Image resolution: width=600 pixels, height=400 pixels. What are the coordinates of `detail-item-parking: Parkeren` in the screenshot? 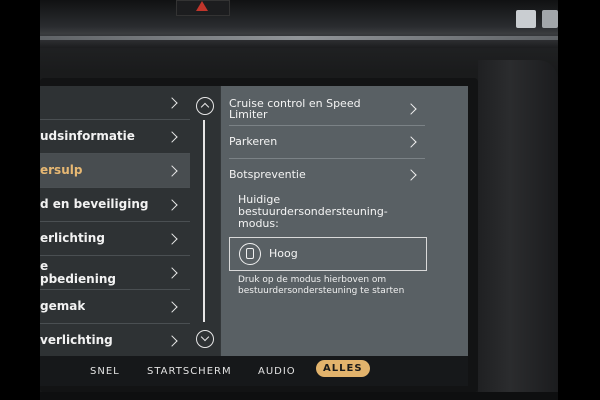 It's located at (327, 142).